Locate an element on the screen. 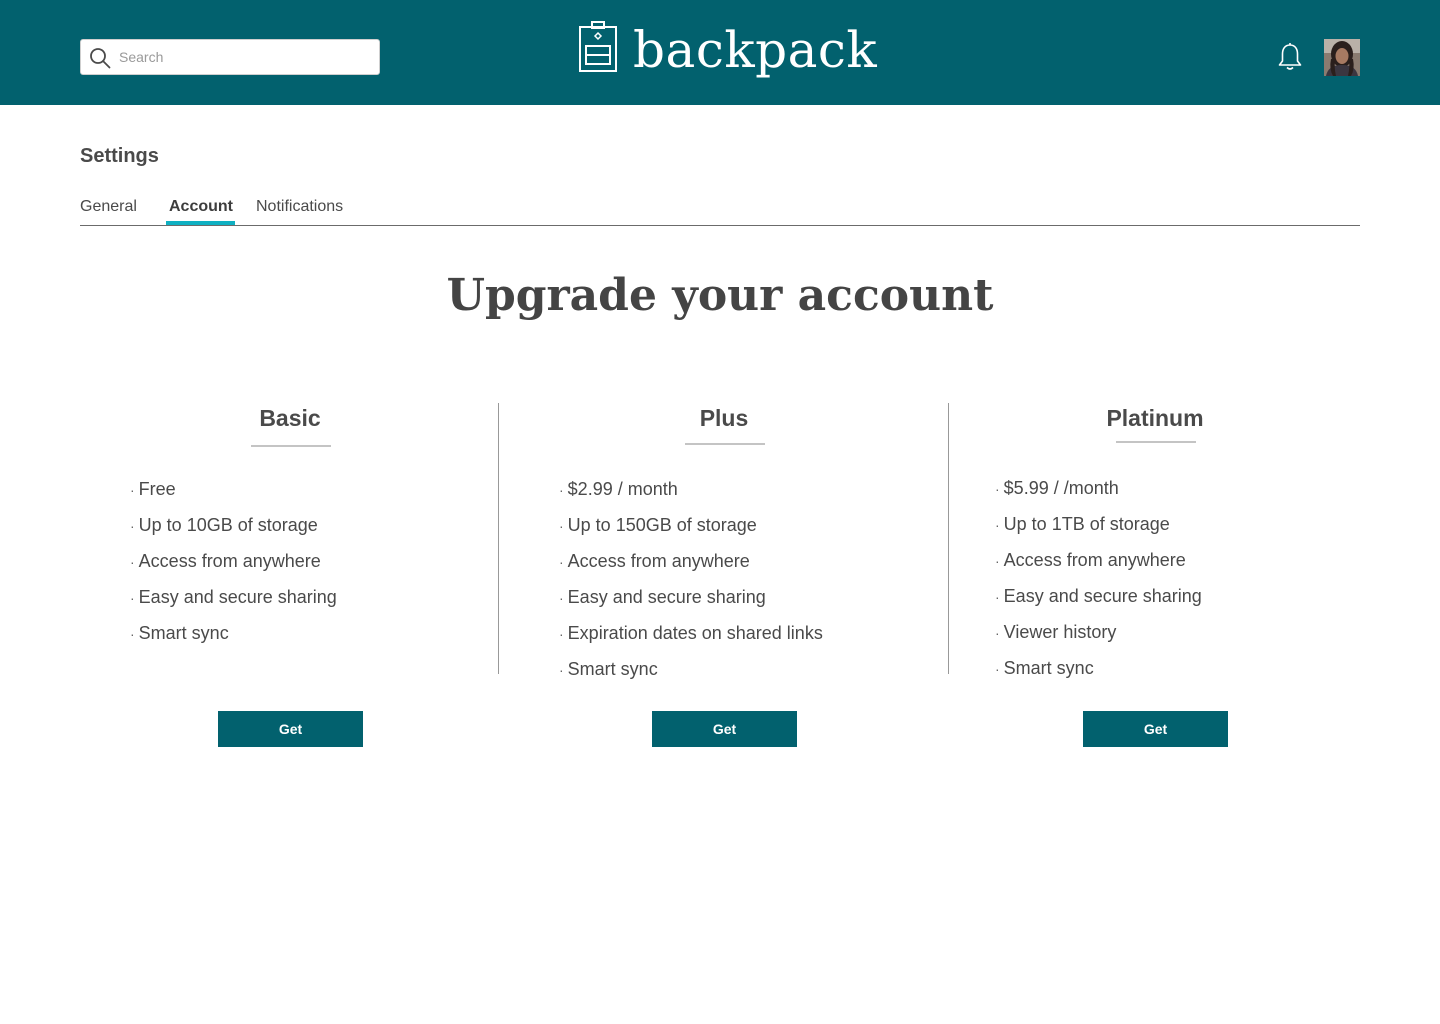 Image resolution: width=1440 pixels, height=1024 pixels. get-basic-button: Get is located at coordinates (290, 729).